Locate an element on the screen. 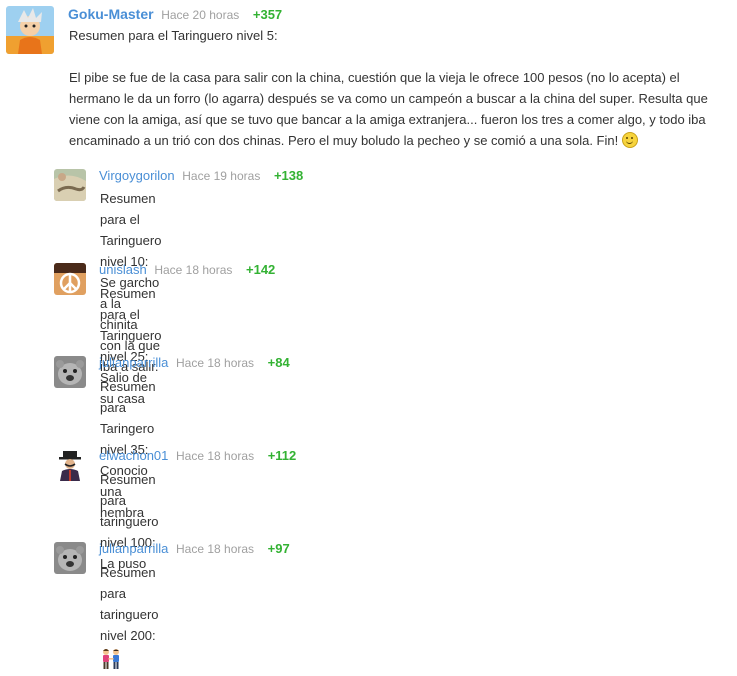 The width and height of the screenshot is (737, 676). smiley-icon is located at coordinates (629, 140).